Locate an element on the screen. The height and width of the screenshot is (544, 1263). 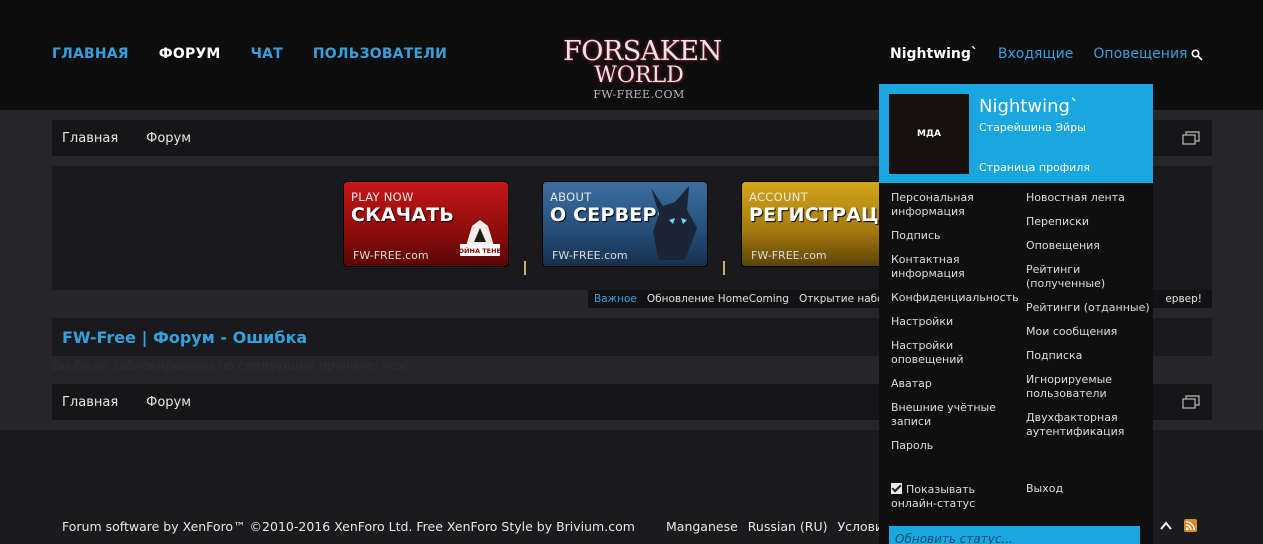
wolf-icon is located at coordinates (674, 223).